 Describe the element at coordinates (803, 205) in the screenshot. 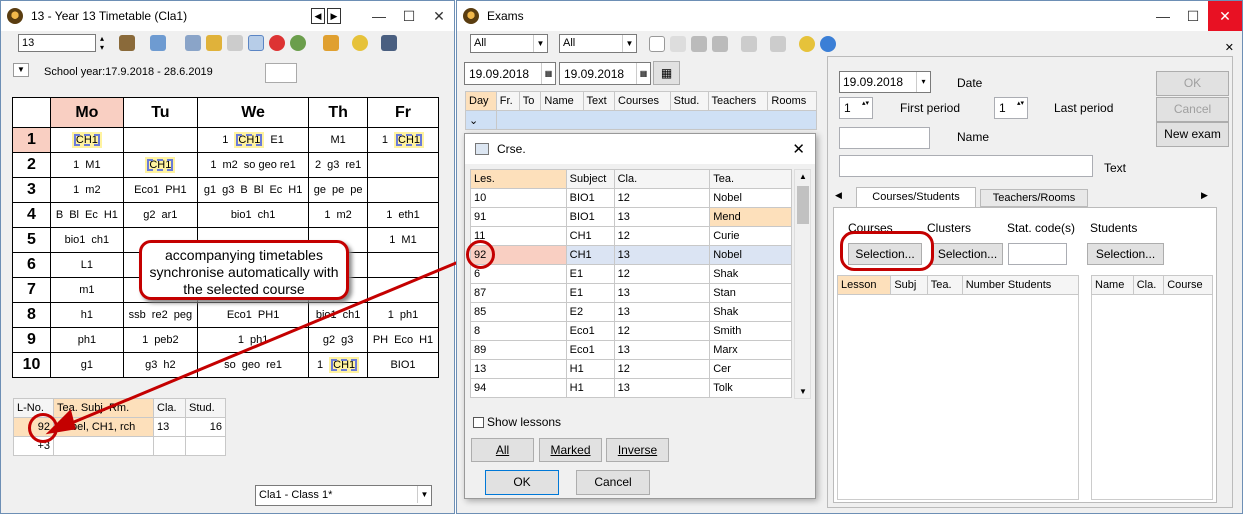

I see `scrollbar-thumb` at that location.